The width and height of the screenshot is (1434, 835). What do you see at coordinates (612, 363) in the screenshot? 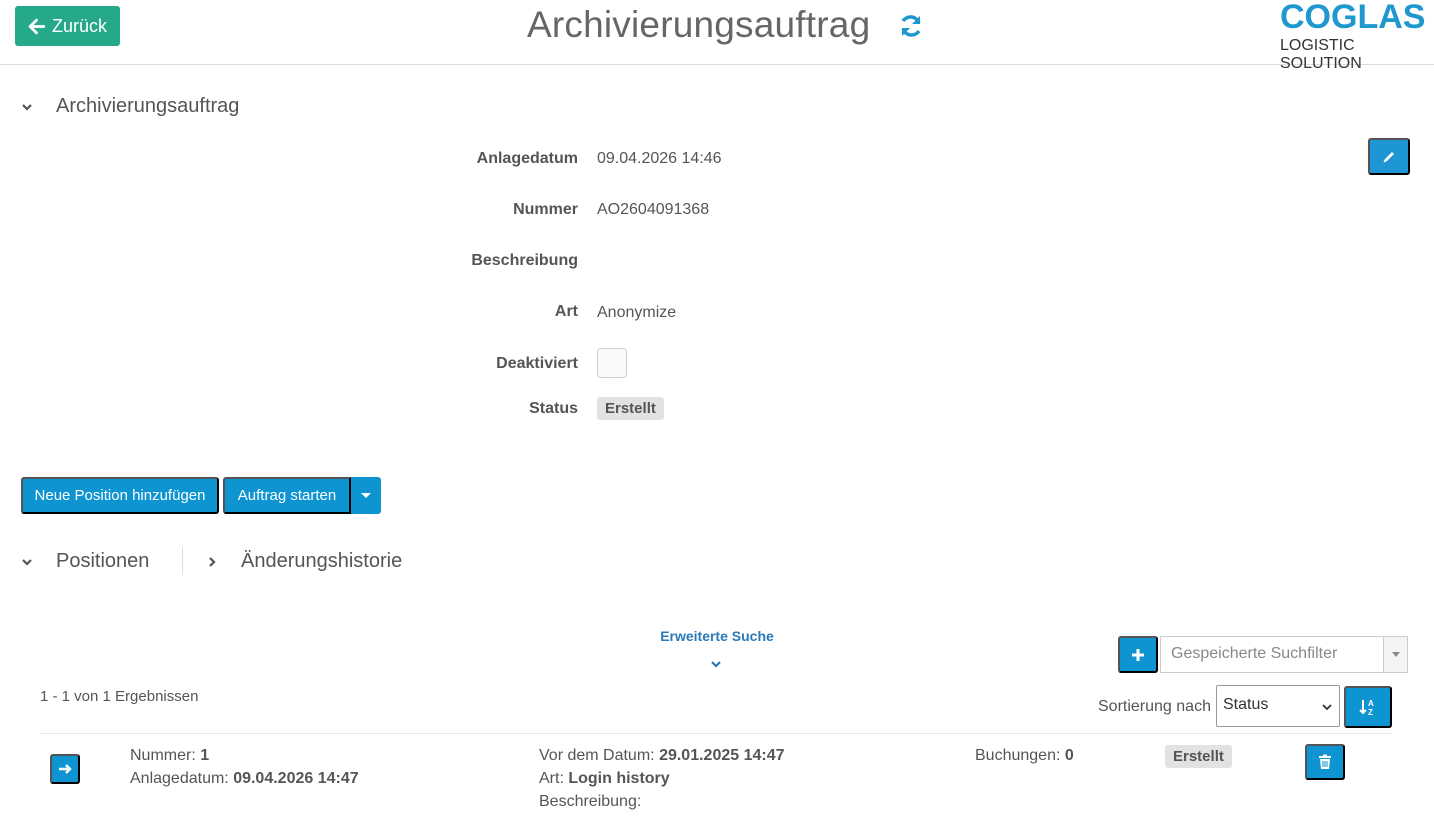
I see `disabled-checkbox` at bounding box center [612, 363].